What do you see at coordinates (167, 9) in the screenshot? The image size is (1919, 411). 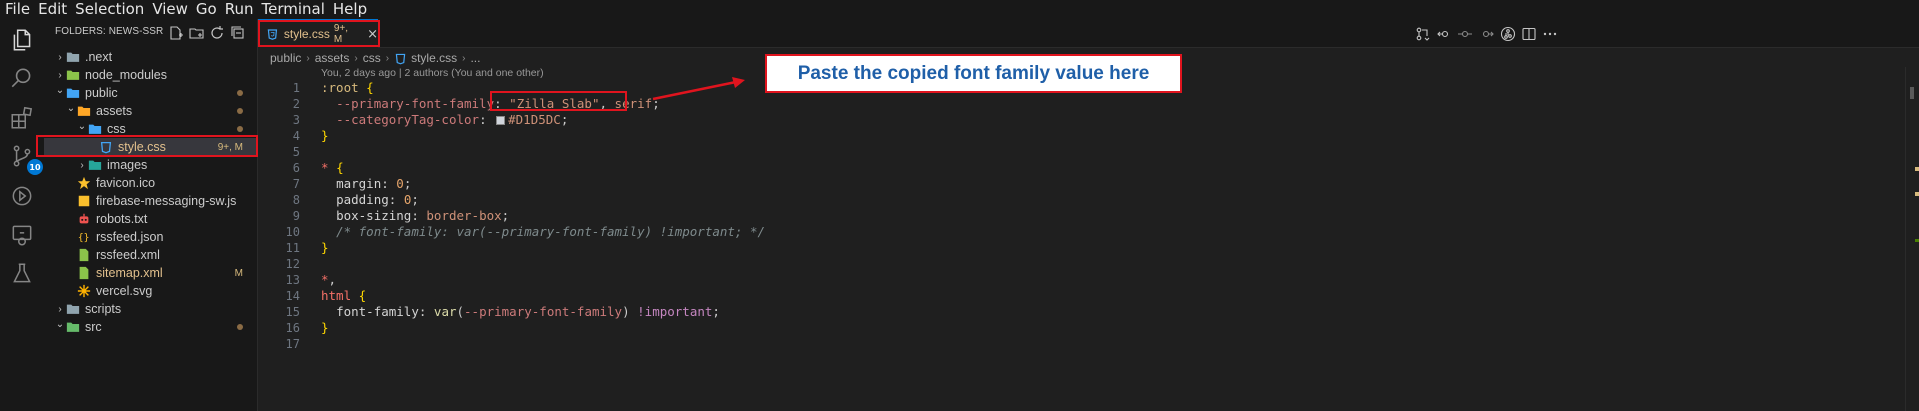 I see `menu-view: View` at bounding box center [167, 9].